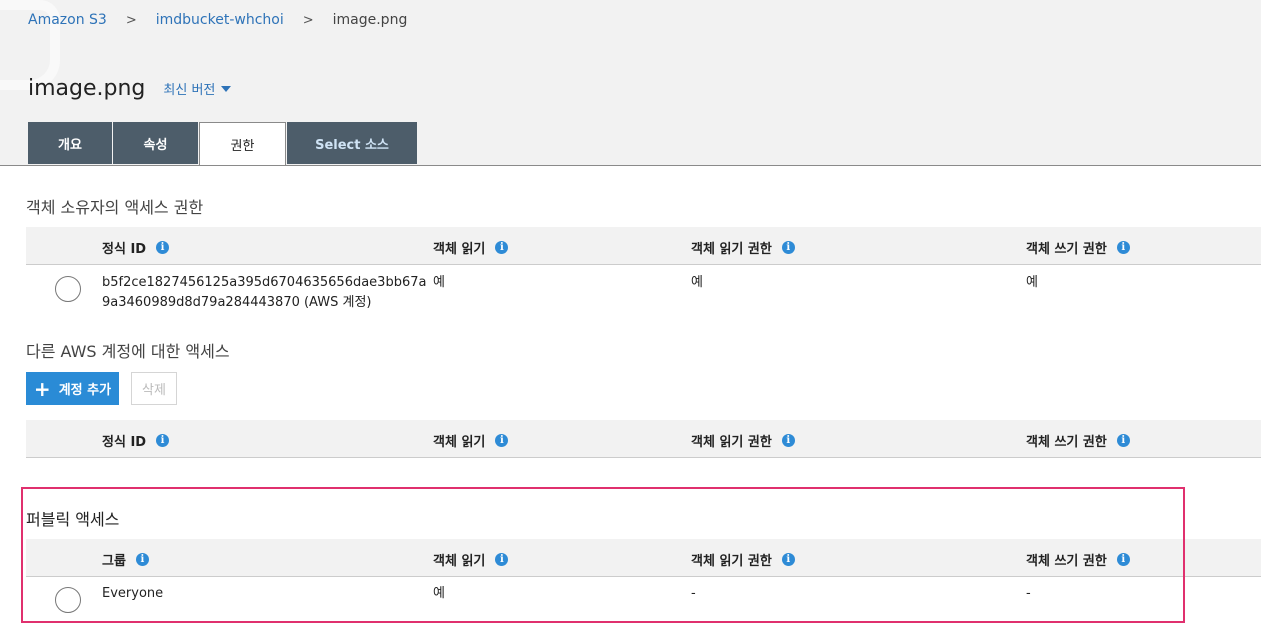 The image size is (1261, 644). I want to click on tab-label: Select 소스, so click(352, 145).